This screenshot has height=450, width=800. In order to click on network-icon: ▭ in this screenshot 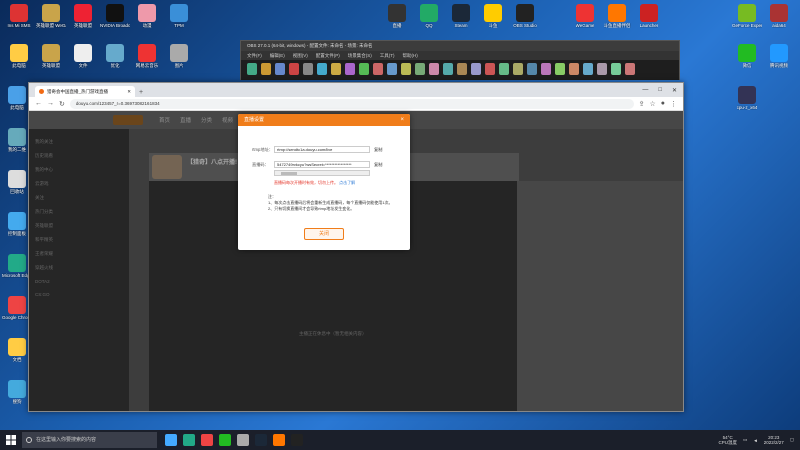, I will do `click(745, 440)`.